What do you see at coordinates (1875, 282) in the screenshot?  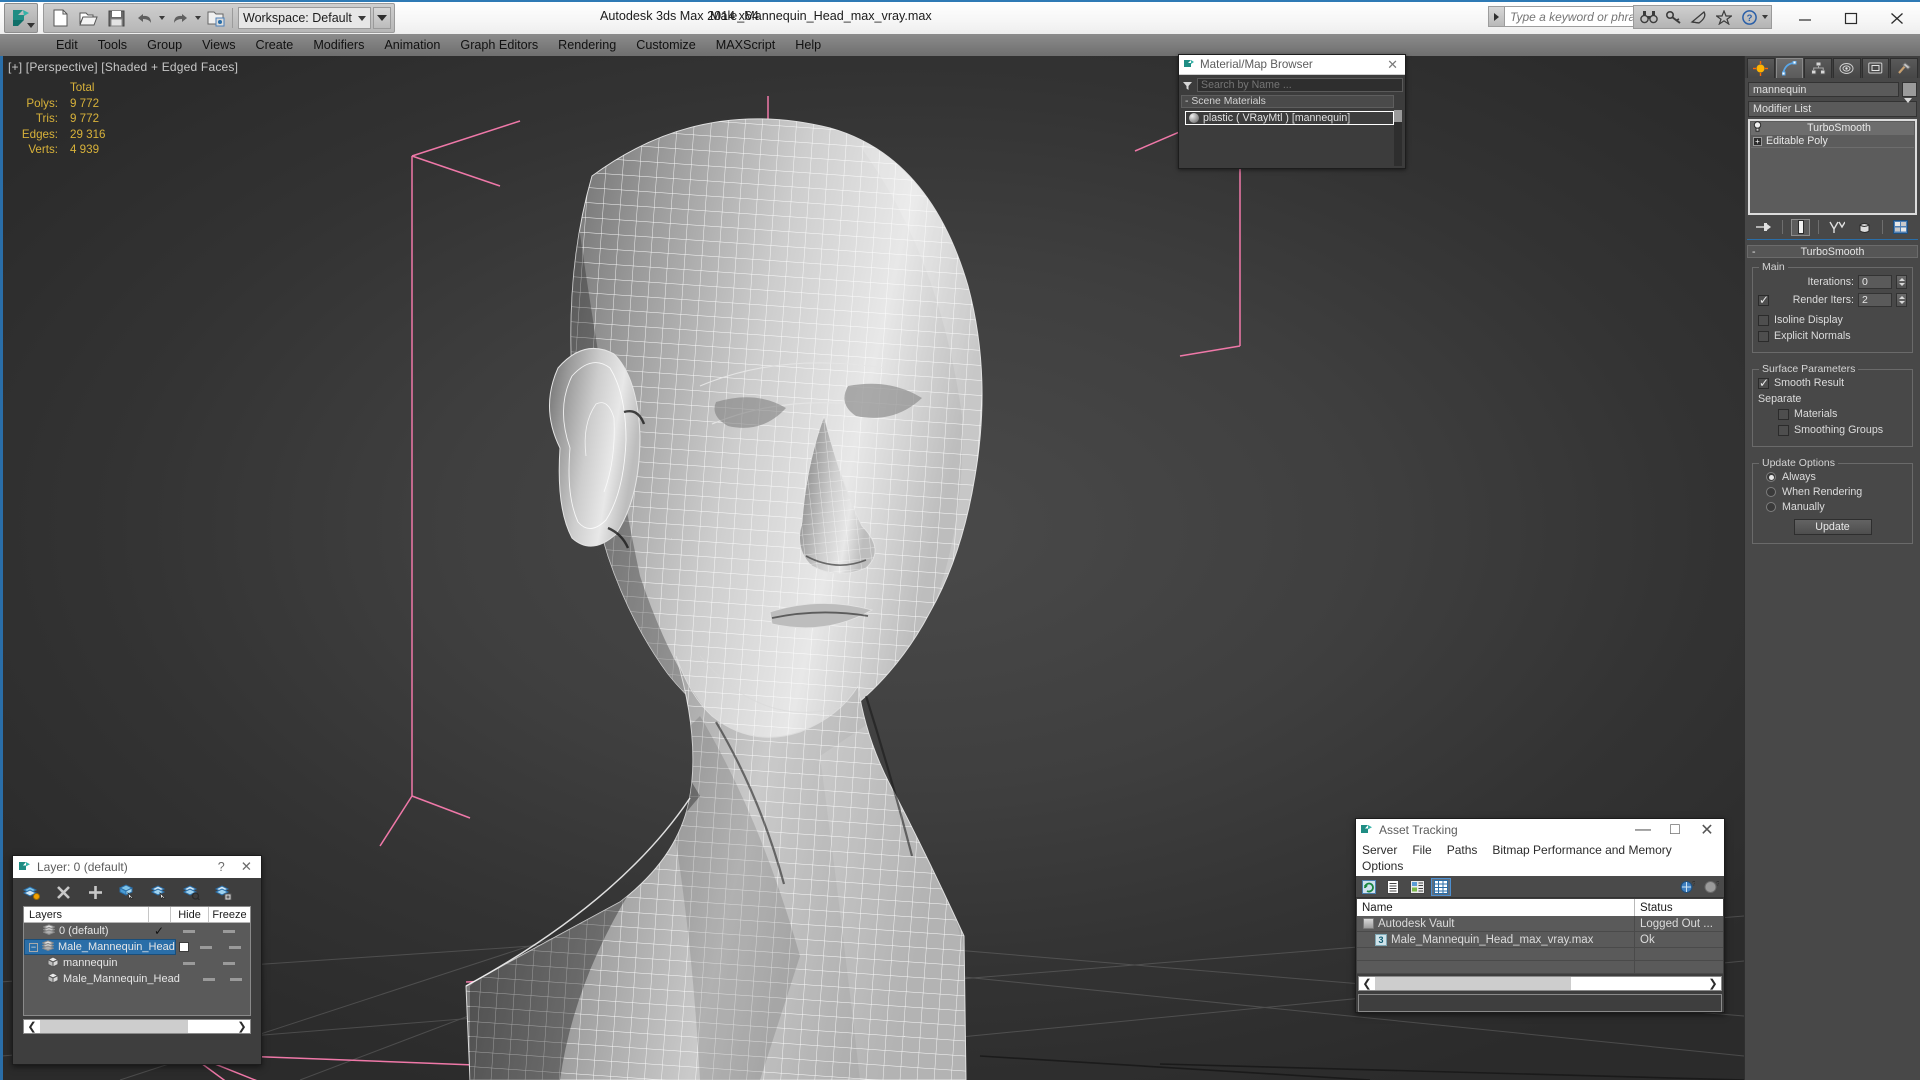 I see `iterations-field: 0` at bounding box center [1875, 282].